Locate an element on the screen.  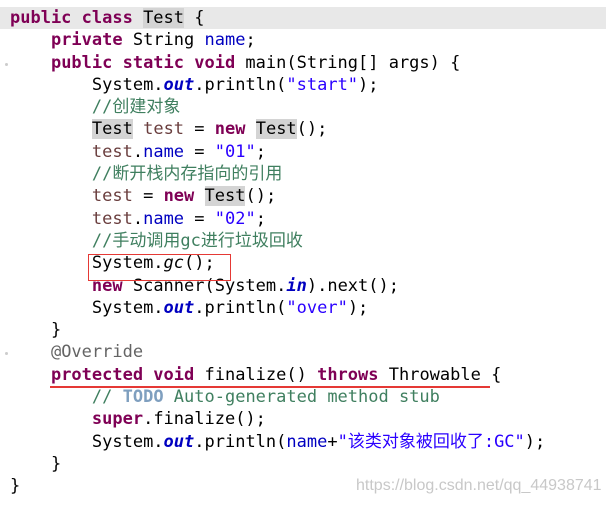
code-token: new is located at coordinates (184, 196).